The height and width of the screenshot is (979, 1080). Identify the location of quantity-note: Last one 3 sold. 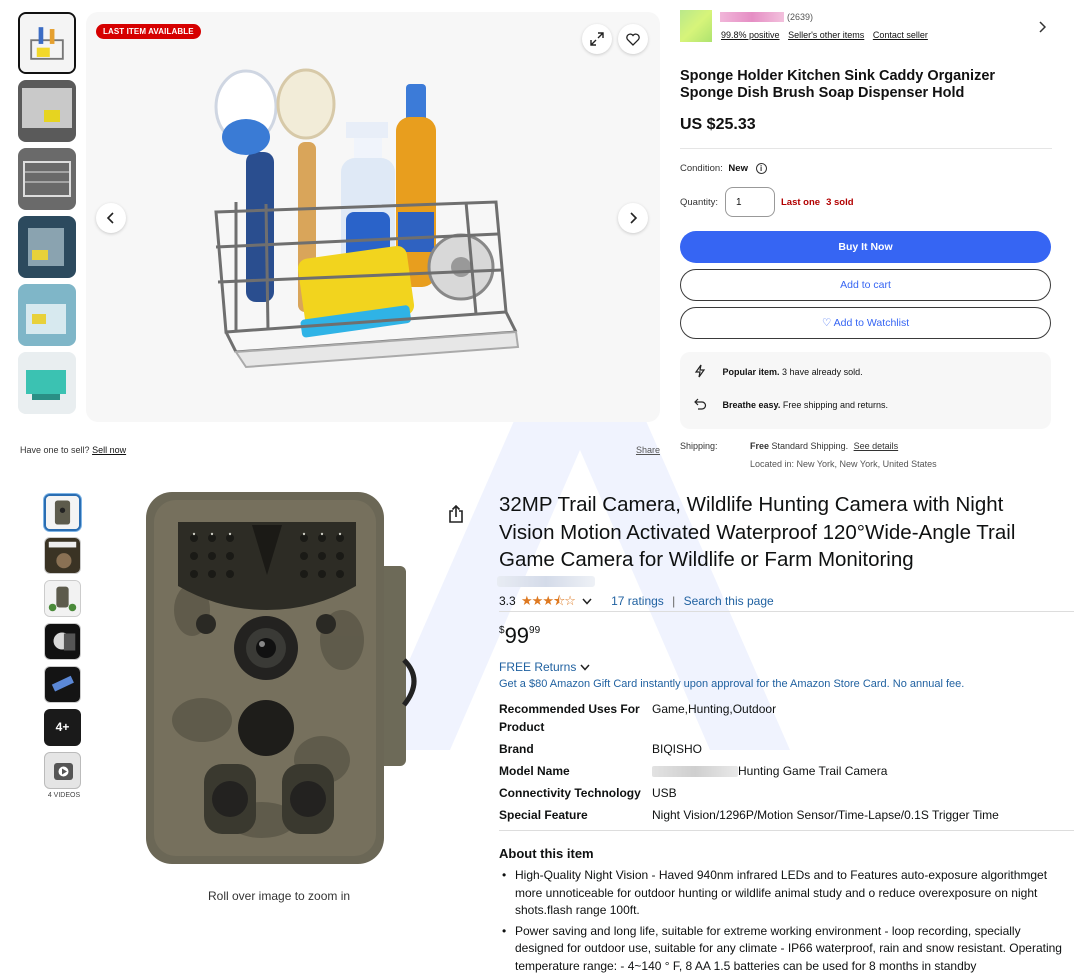
(817, 202).